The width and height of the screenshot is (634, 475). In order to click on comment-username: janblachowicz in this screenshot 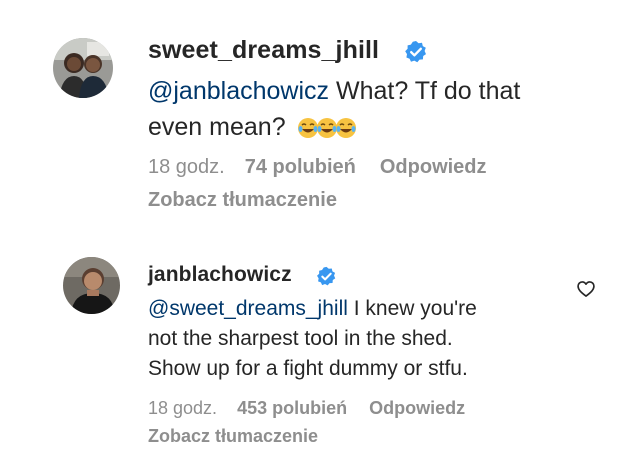, I will do `click(220, 275)`.